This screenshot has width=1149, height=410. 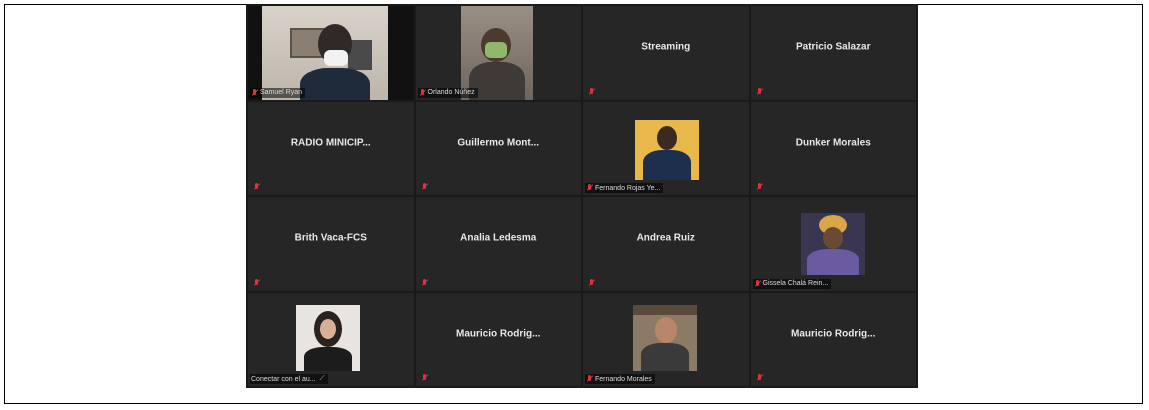 What do you see at coordinates (666, 47) in the screenshot?
I see `participant-name: Streaming` at bounding box center [666, 47].